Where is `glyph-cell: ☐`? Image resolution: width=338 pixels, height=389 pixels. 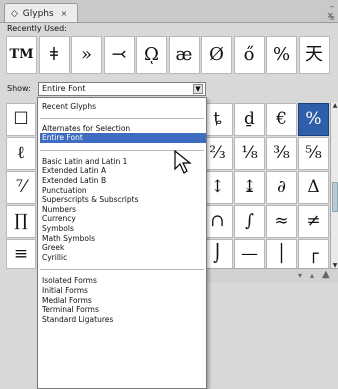
glyph-cell: ☐ is located at coordinates (21, 119).